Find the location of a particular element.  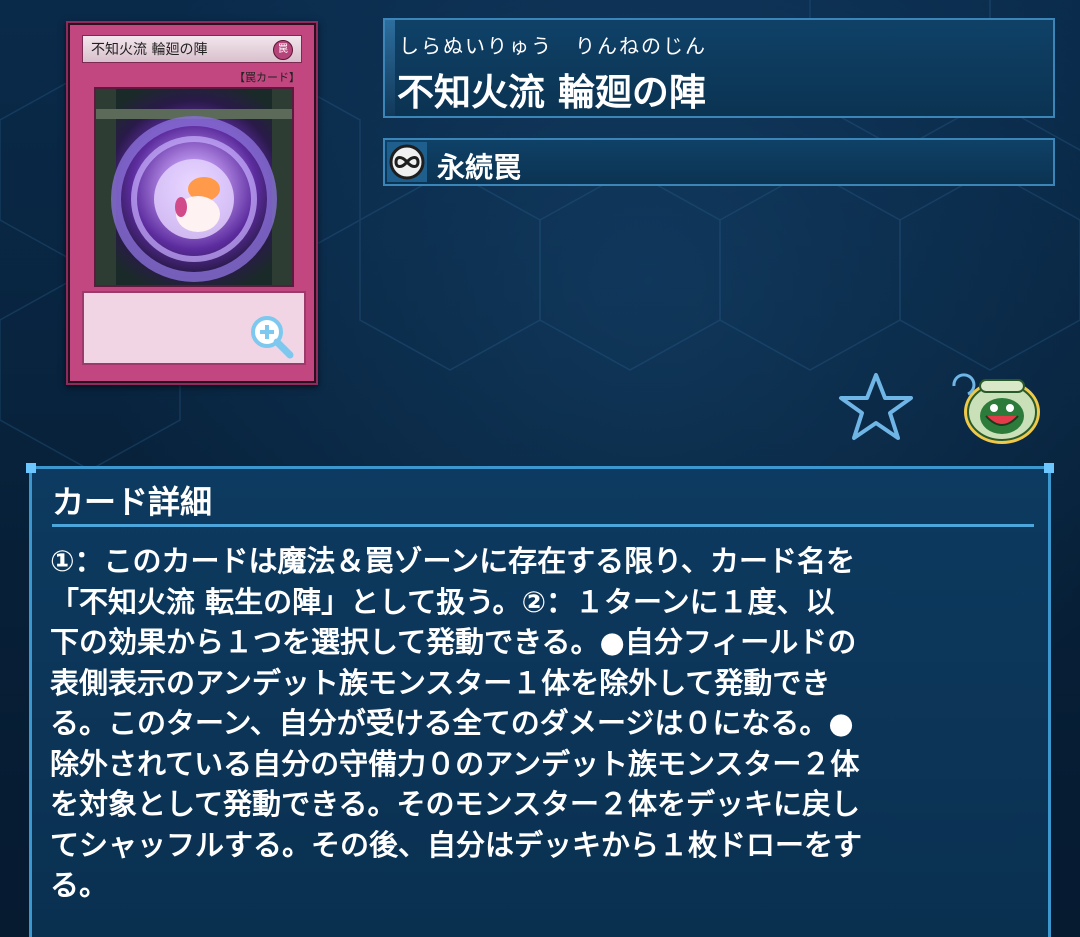

card-text-box is located at coordinates (194, 328).